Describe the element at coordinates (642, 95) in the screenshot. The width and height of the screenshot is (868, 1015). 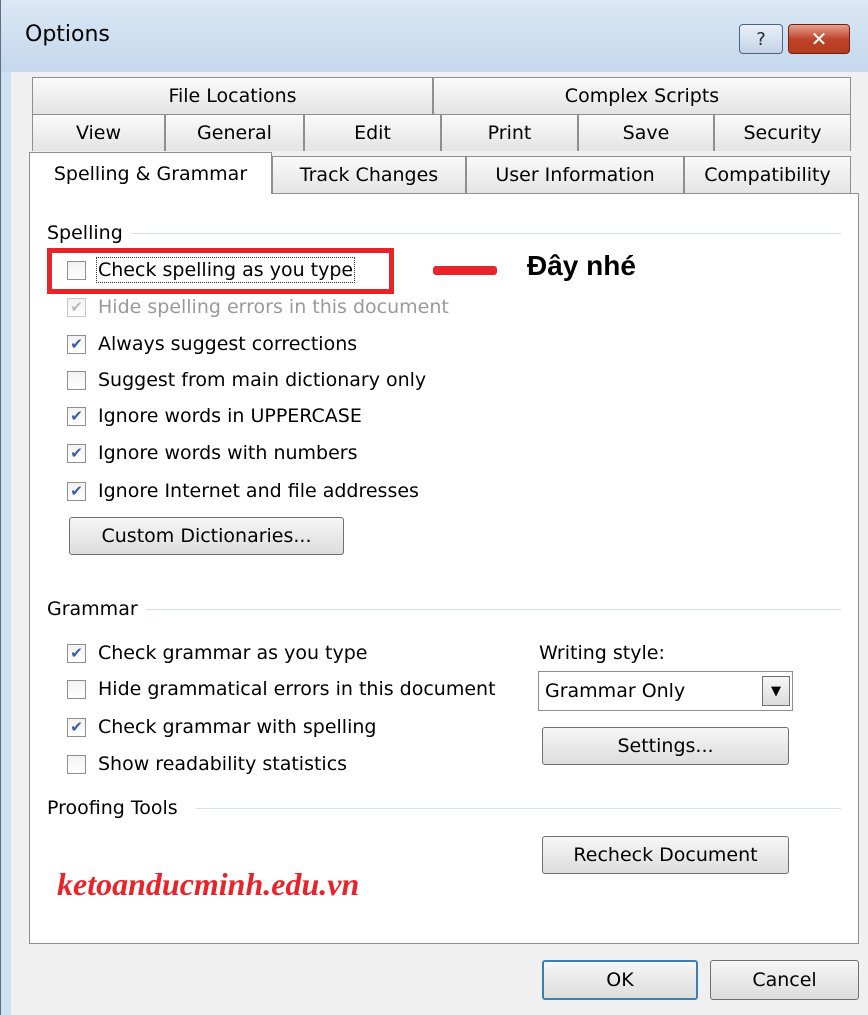
I see `tab-complex-scripts: Complex Scripts` at that location.